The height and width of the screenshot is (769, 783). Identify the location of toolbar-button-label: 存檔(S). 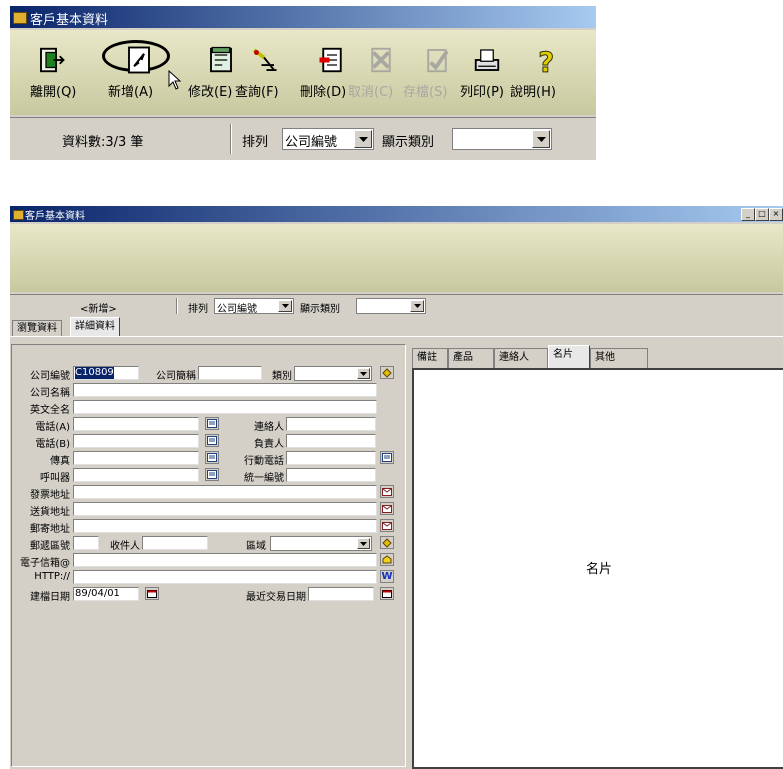
(425, 92).